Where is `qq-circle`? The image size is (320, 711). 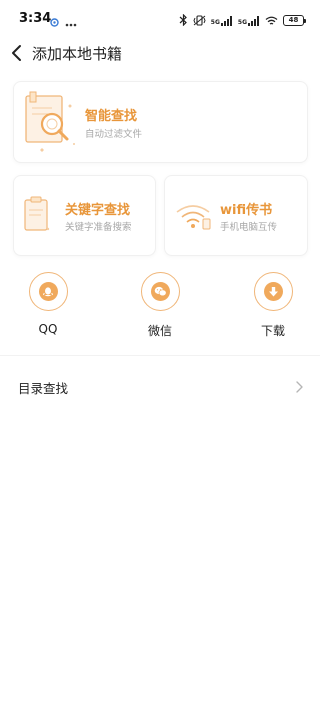 qq-circle is located at coordinates (48, 291).